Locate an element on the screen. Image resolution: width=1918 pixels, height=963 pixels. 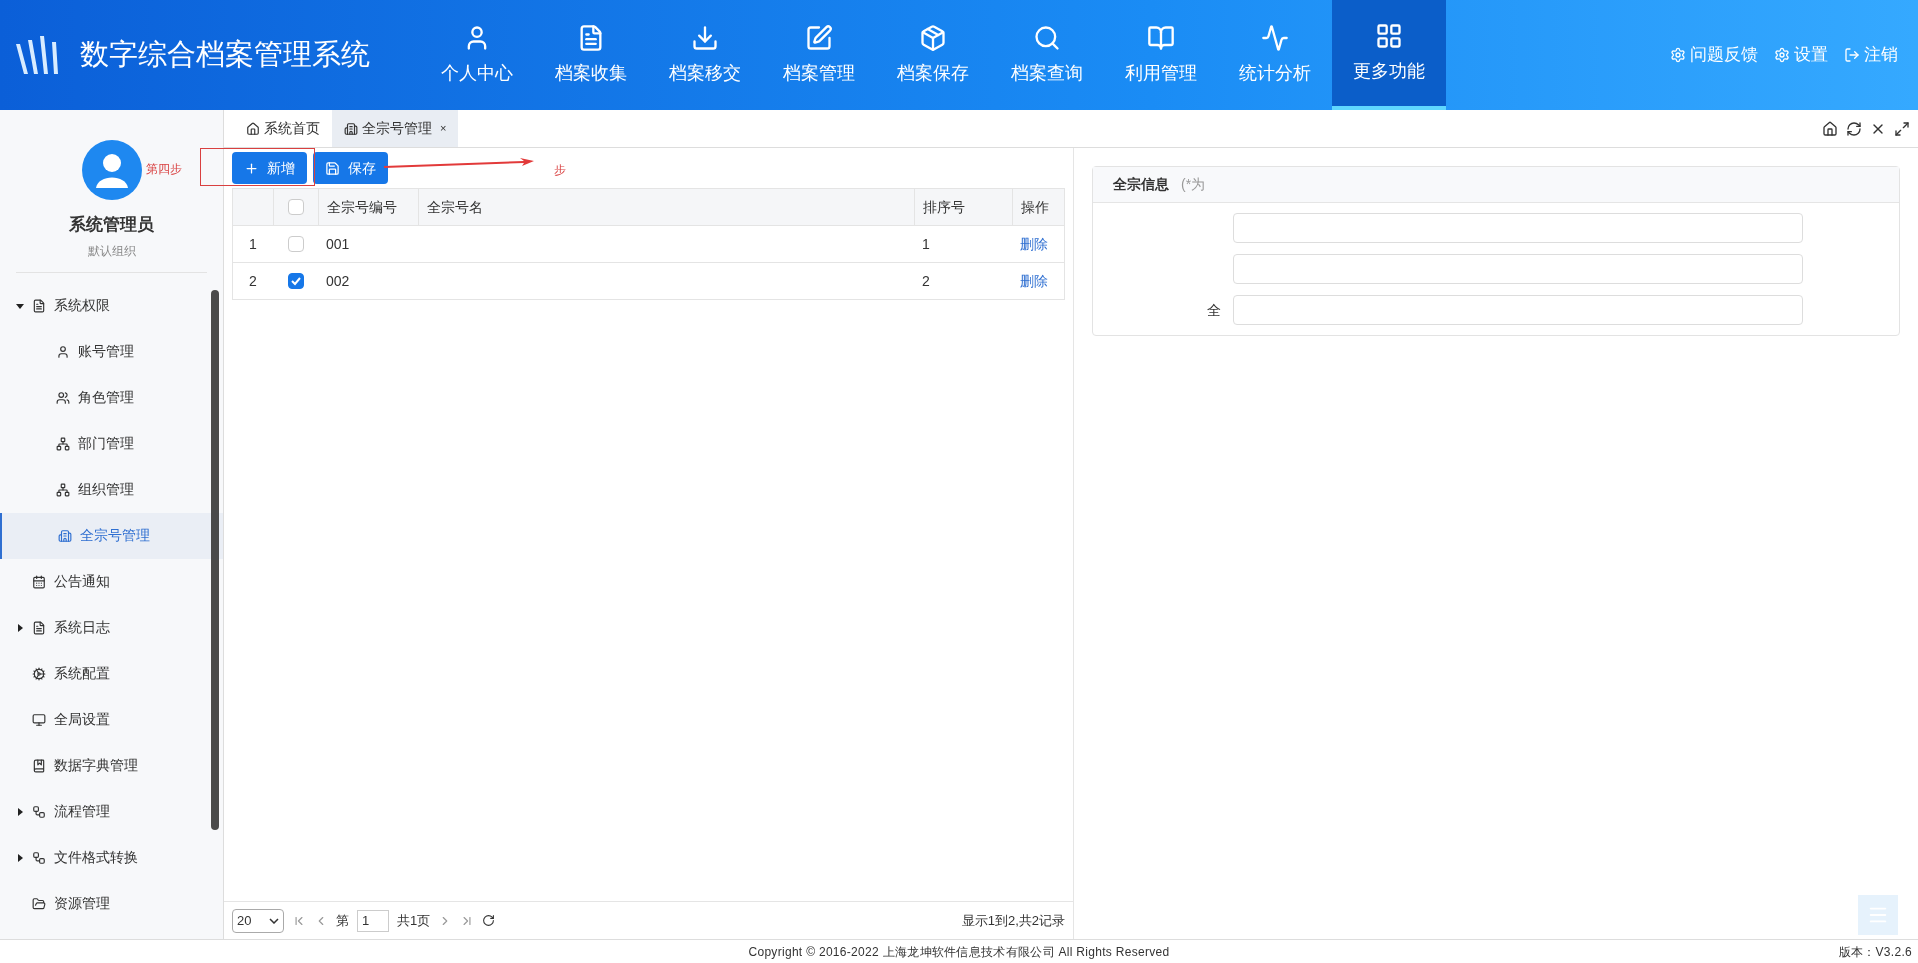
sidebar-item: 文件格式转换 is located at coordinates (111, 857).